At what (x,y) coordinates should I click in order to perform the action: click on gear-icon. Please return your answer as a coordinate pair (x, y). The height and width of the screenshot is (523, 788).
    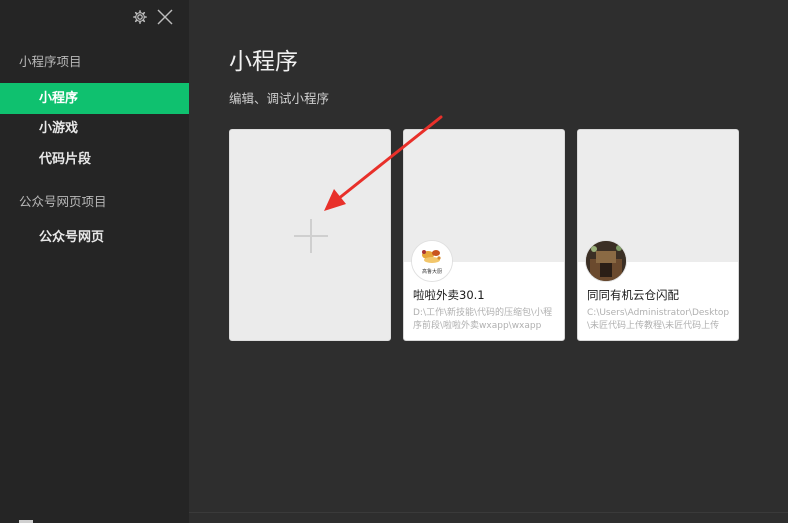
    Looking at the image, I should click on (140, 17).